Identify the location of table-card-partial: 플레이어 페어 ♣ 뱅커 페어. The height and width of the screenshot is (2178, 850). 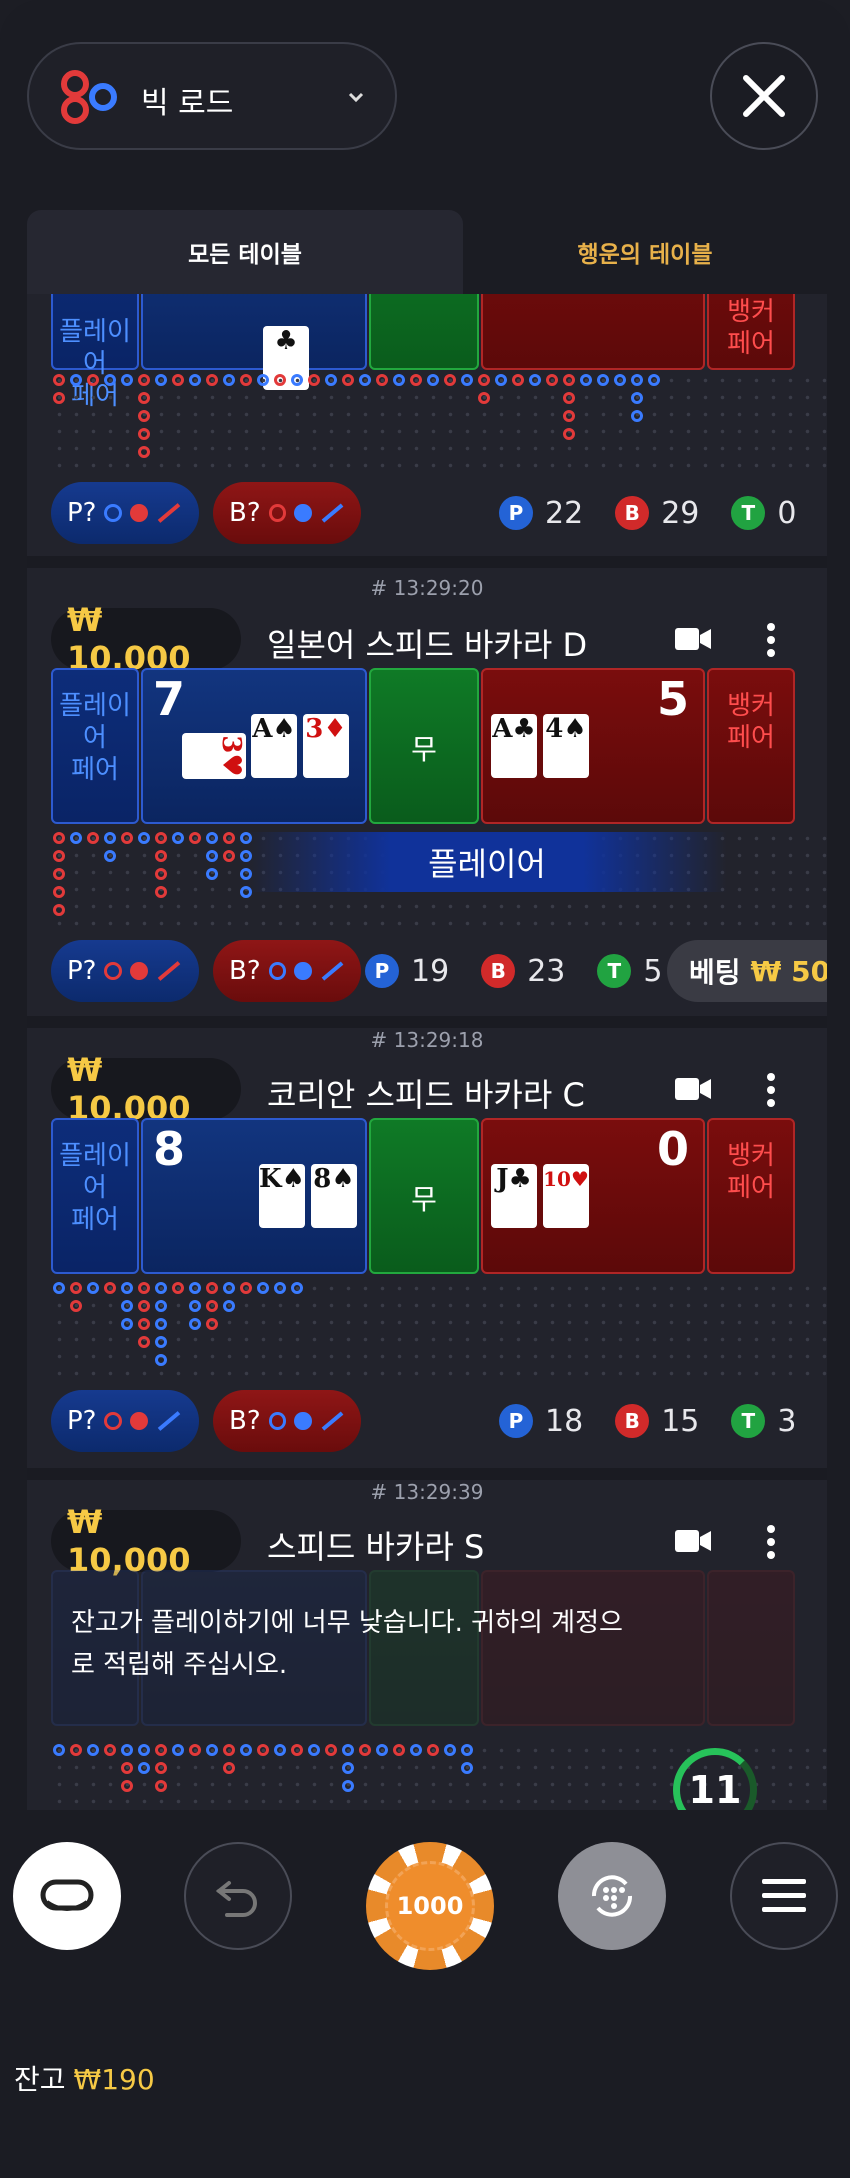
(427, 425).